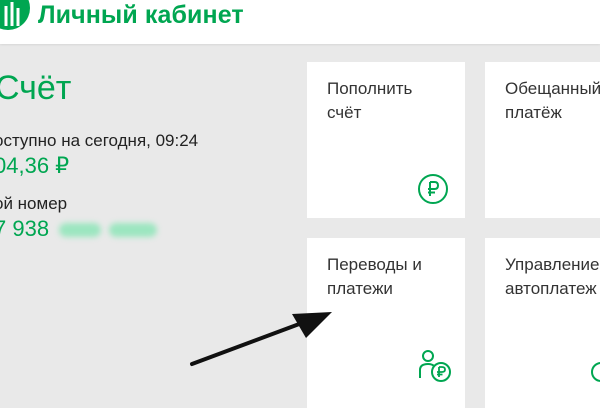 The width and height of the screenshot is (600, 408). Describe the element at coordinates (433, 189) in the screenshot. I see `ruble-icon` at that location.